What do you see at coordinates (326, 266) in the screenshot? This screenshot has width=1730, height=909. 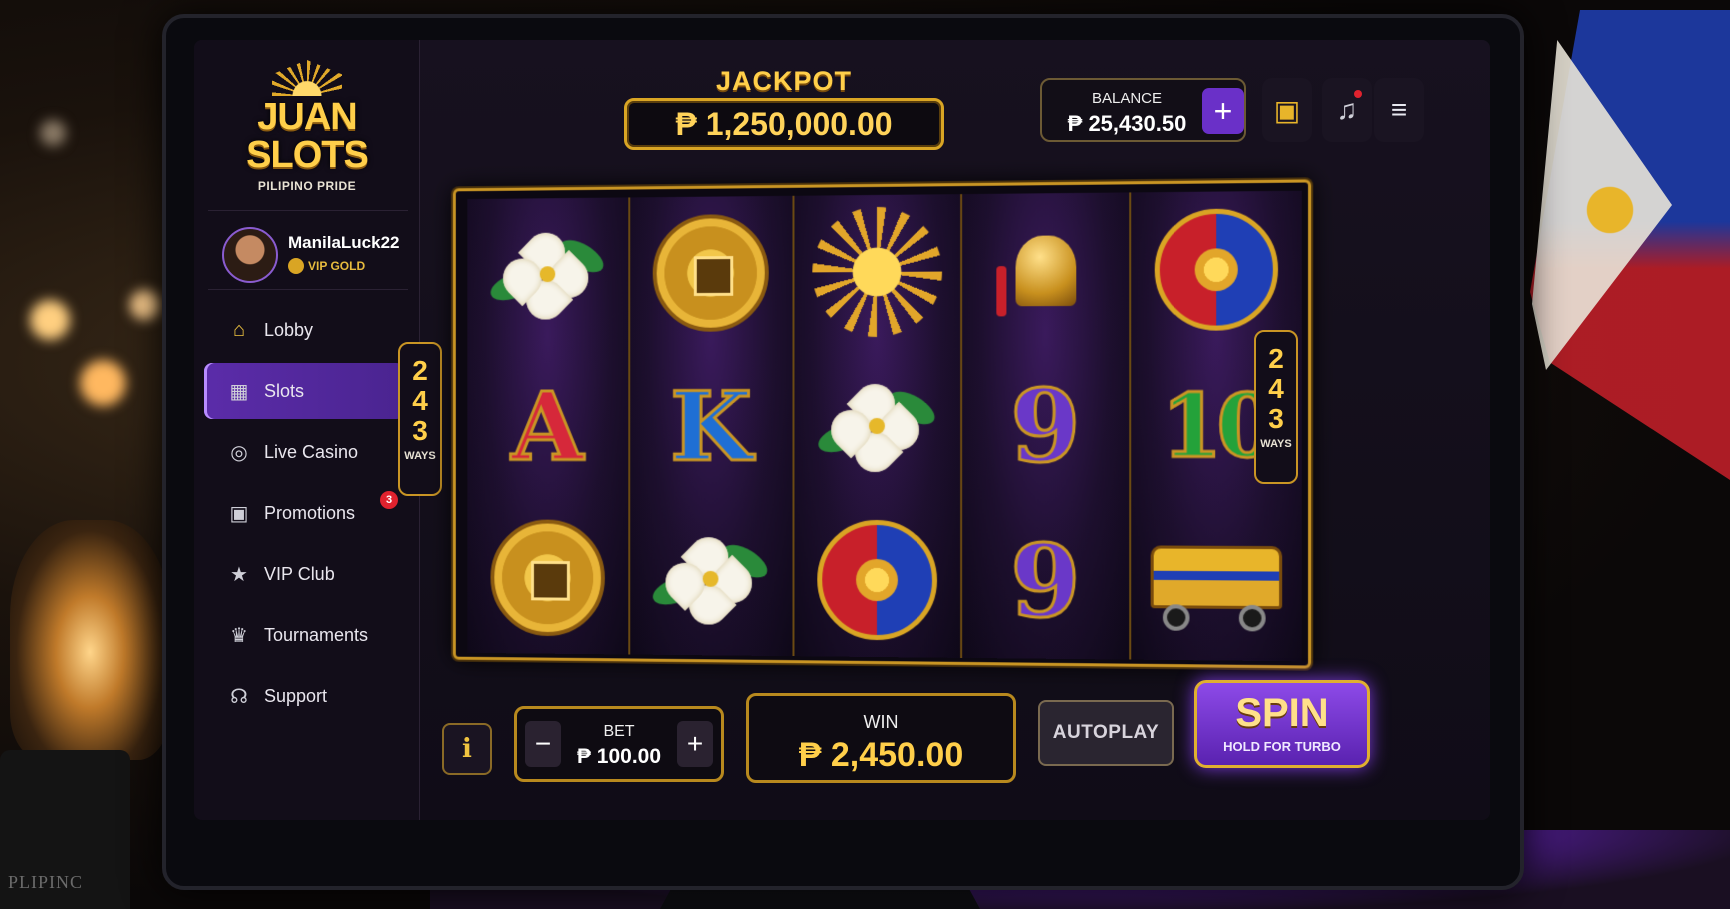 I see `vip-tier: VIP GOLD` at bounding box center [326, 266].